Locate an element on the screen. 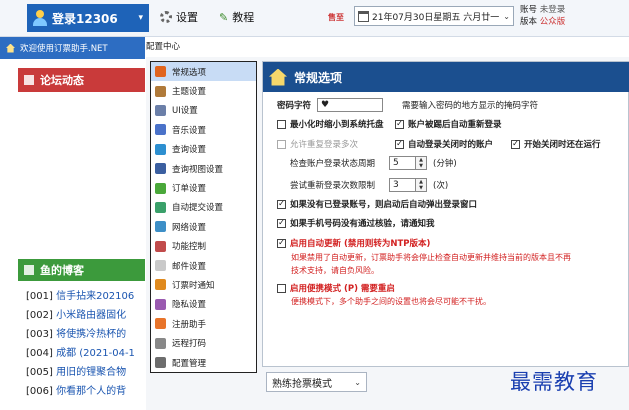  version-value: 公众版 is located at coordinates (552, 22).